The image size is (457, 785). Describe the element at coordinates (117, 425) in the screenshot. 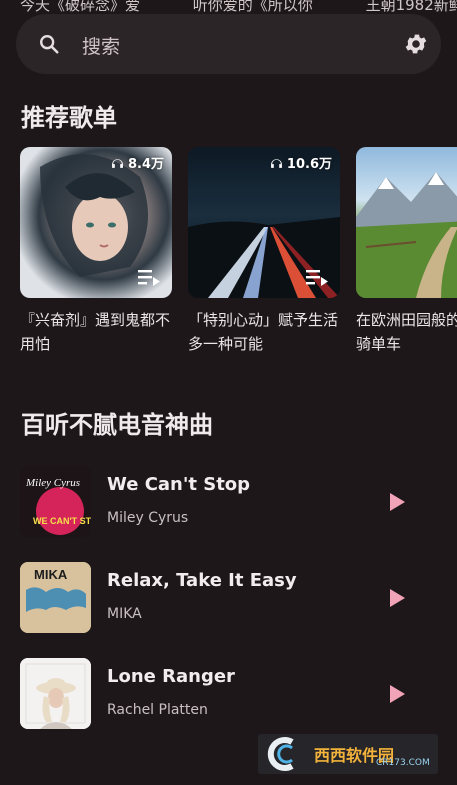

I see `electronic-section-title: 百听不腻电音神曲` at that location.